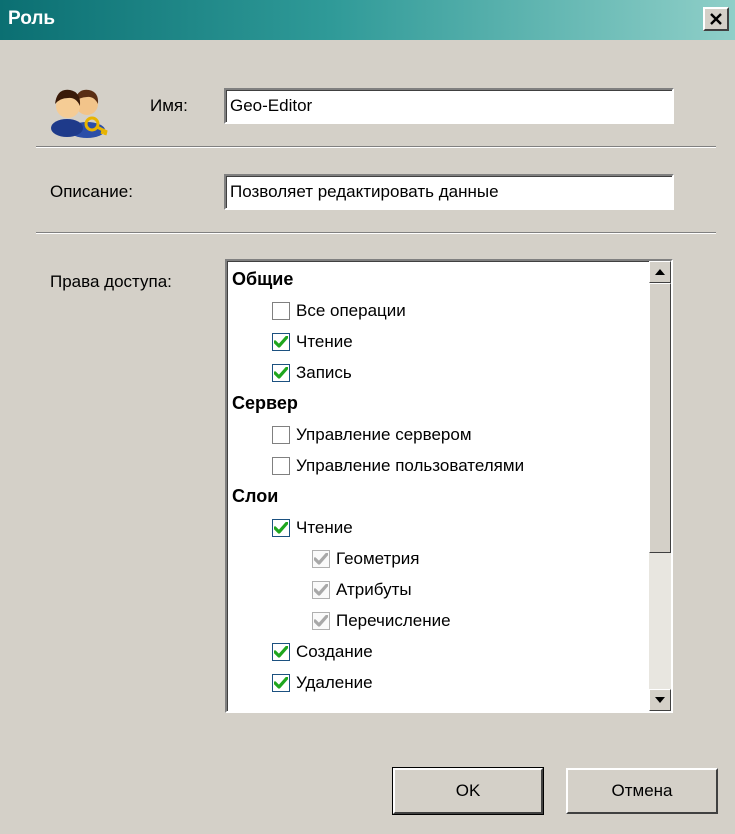 This screenshot has width=735, height=834. I want to click on ok-button: OK, so click(468, 791).